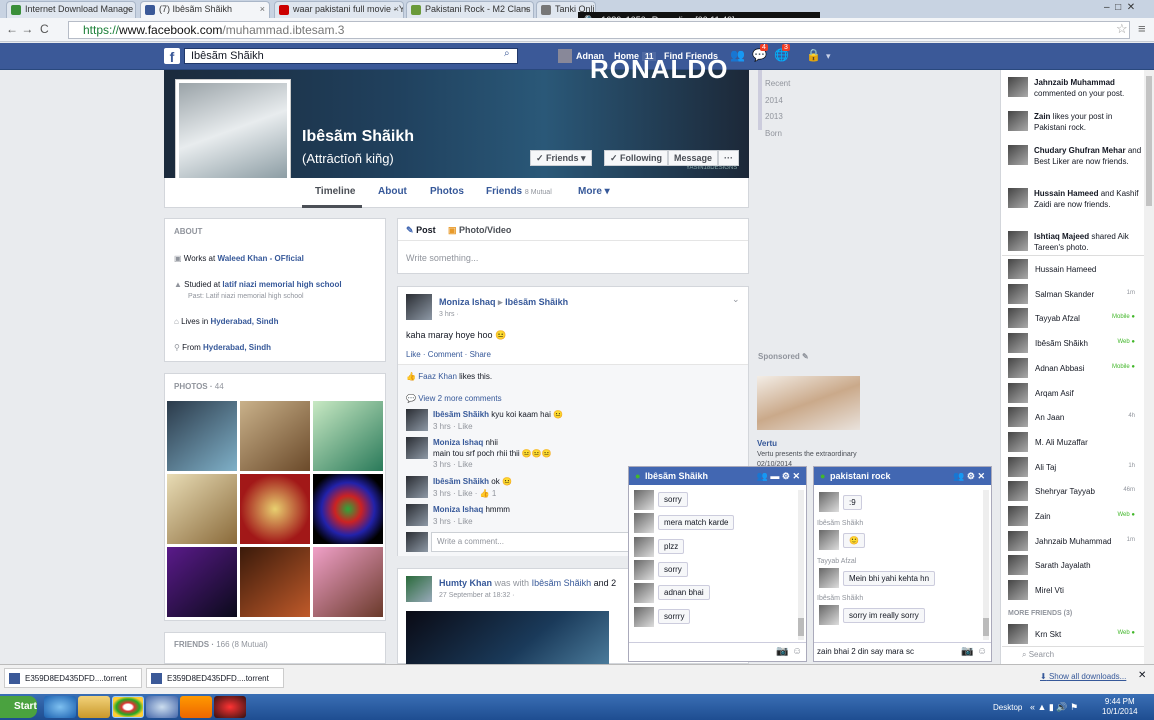 This screenshot has height=720, width=1154. What do you see at coordinates (1085, 343) in the screenshot?
I see `chat-list-item: Ibêsãm Shãikh Web ●` at bounding box center [1085, 343].